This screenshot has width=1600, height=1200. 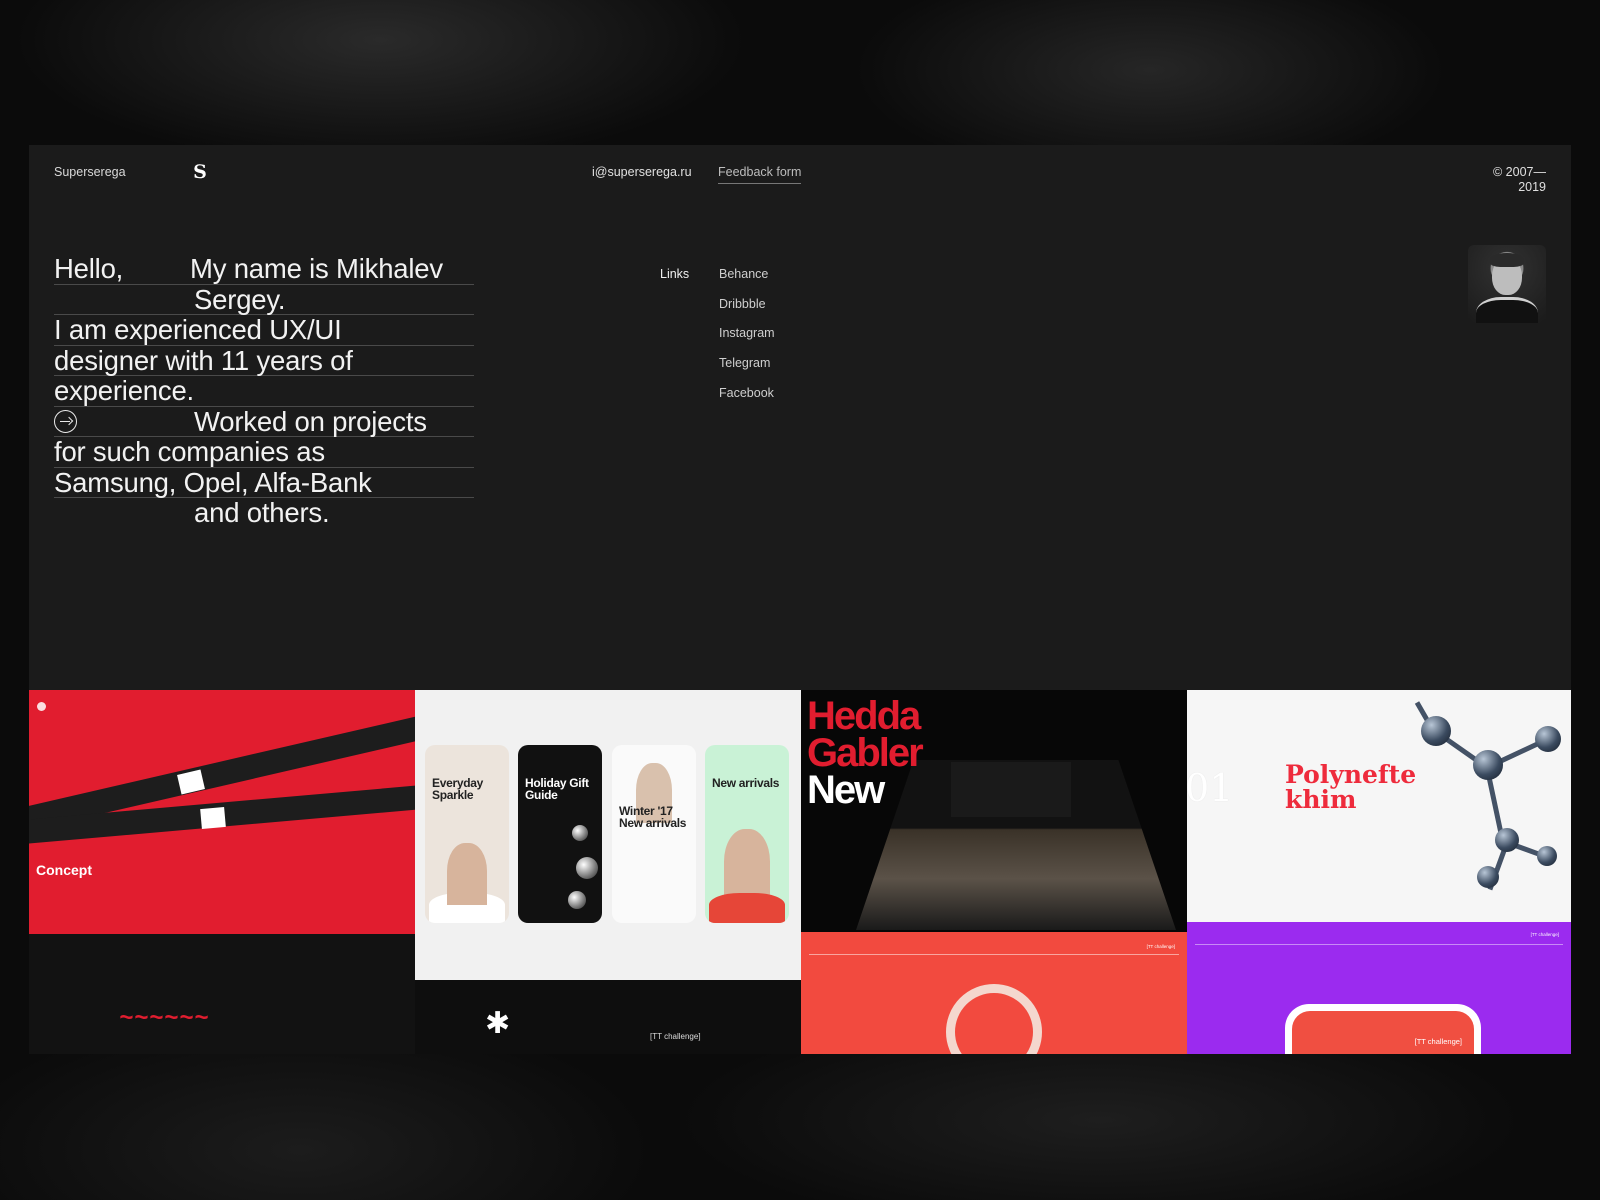 I want to click on links-label: Links, so click(x=675, y=274).